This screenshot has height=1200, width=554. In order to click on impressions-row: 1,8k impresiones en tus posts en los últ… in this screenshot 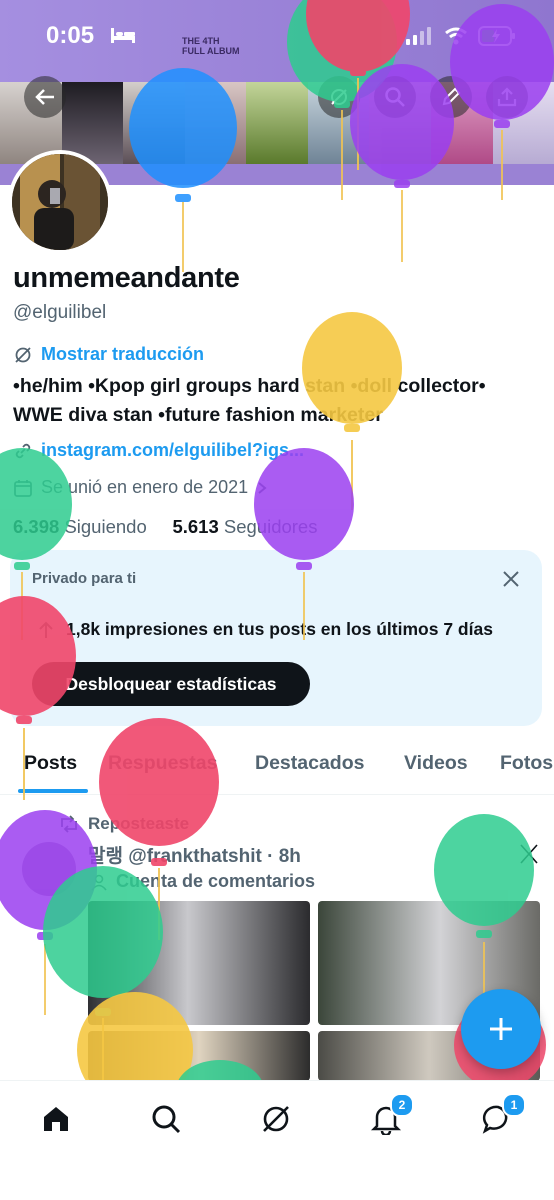, I will do `click(264, 629)`.